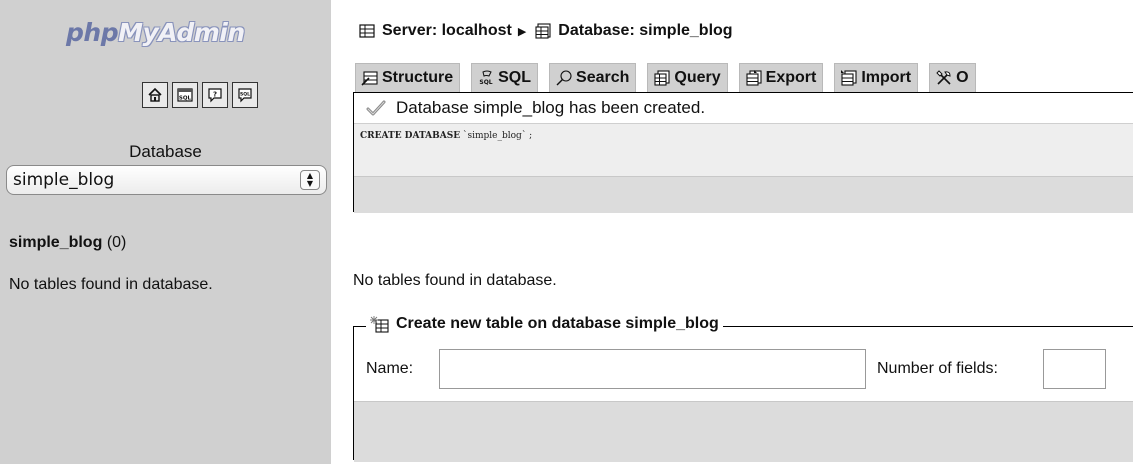 The height and width of the screenshot is (464, 1133). Describe the element at coordinates (551, 107) in the screenshot. I see `success-notice-text: Database simple_blog has been created.` at that location.